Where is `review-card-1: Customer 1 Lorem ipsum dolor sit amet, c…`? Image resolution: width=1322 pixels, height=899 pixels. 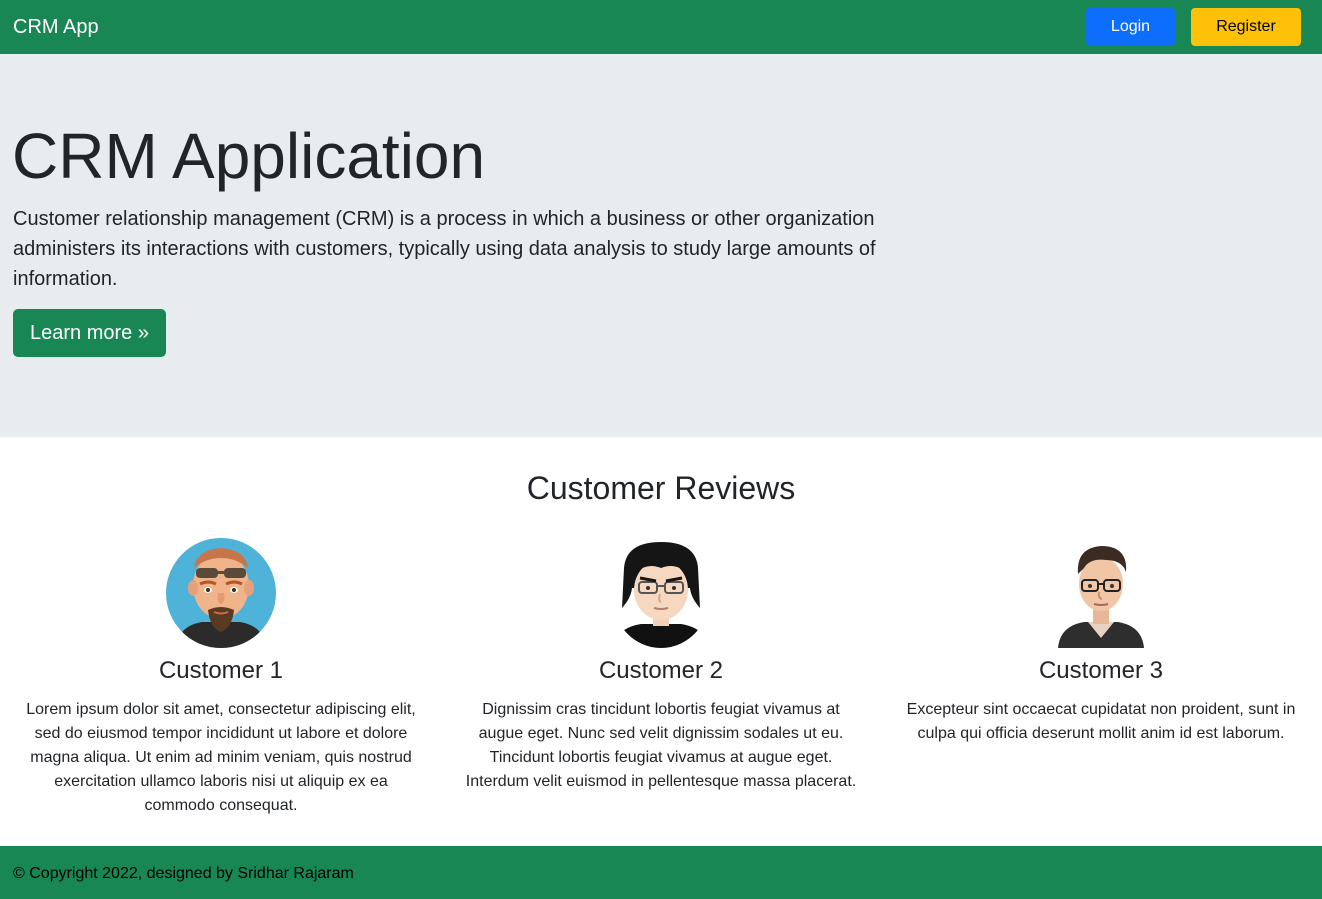
review-card-1: Customer 1 Lorem ipsum dolor sit amet, c… is located at coordinates (221, 678).